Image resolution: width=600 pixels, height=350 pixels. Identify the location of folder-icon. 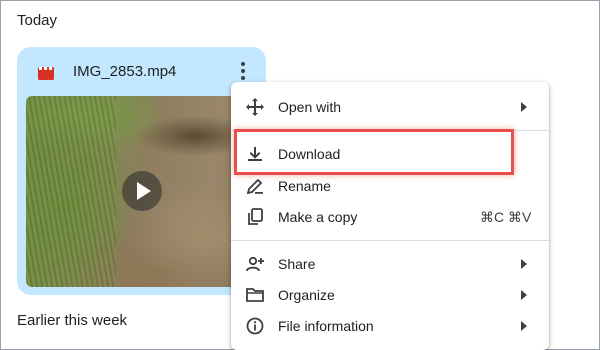
(255, 295).